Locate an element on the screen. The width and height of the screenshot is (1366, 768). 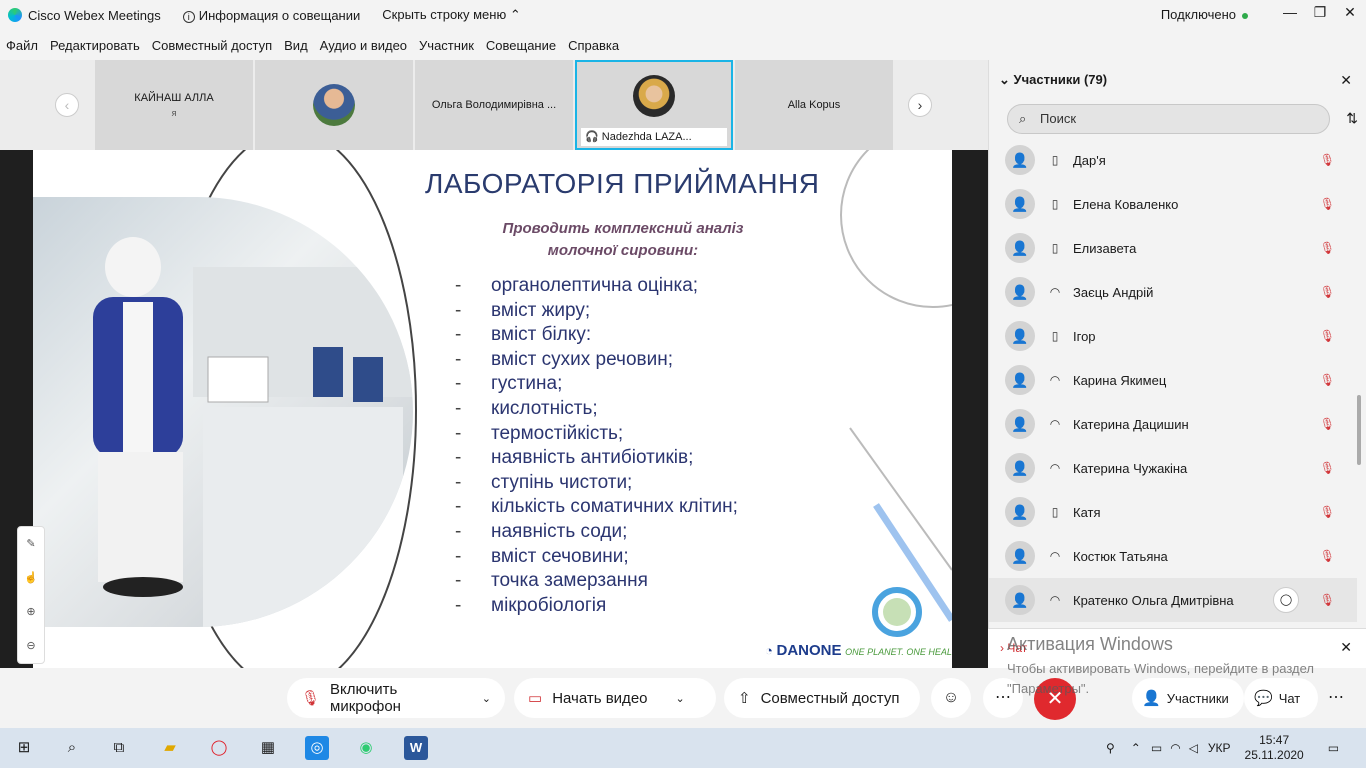
sort-icon: ⇅ is located at coordinates (1352, 118).